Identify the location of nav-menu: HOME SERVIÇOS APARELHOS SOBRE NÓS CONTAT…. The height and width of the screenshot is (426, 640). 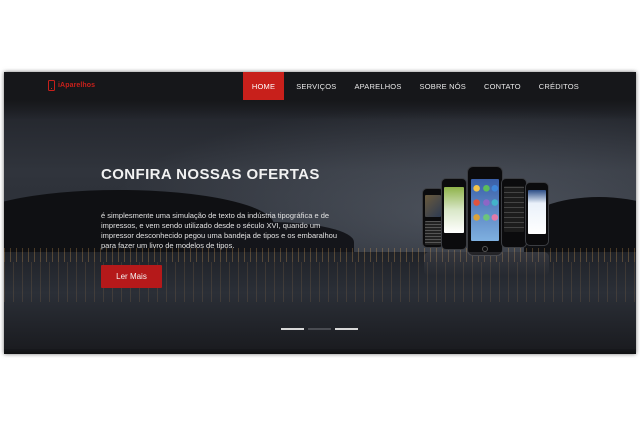
(415, 86).